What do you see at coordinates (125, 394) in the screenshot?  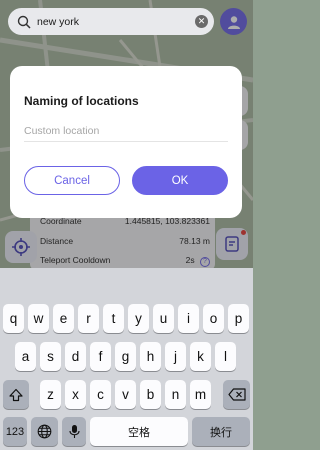 I see `key-v: v` at bounding box center [125, 394].